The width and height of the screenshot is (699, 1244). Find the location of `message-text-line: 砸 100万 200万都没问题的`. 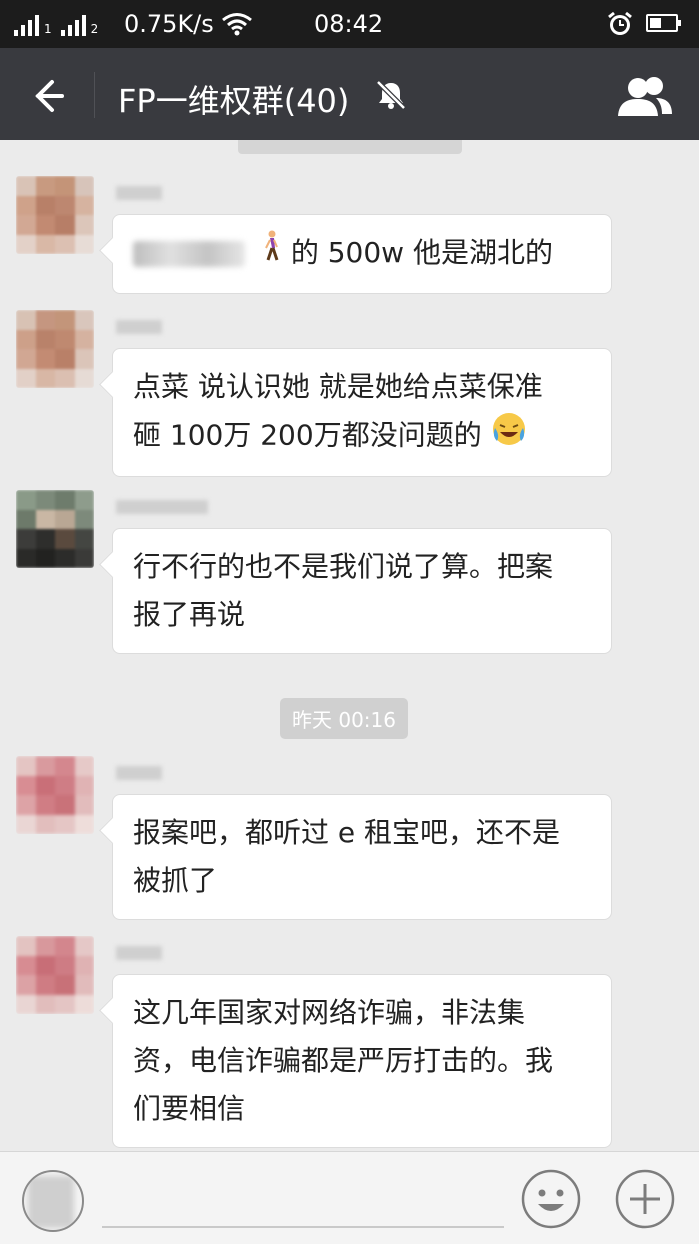

message-text-line: 砸 100万 200万都没问题的 is located at coordinates (307, 435).